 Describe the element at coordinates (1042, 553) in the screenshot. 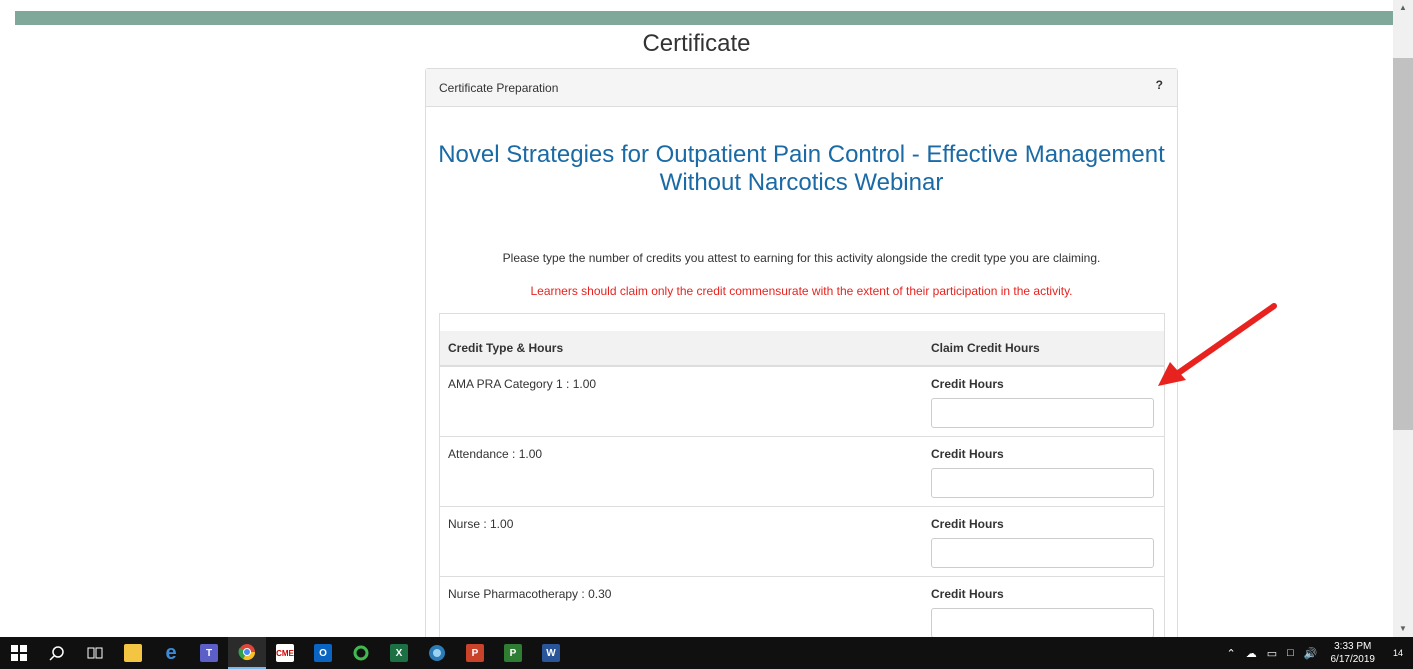

I see `credit-hours-input-nurse` at that location.